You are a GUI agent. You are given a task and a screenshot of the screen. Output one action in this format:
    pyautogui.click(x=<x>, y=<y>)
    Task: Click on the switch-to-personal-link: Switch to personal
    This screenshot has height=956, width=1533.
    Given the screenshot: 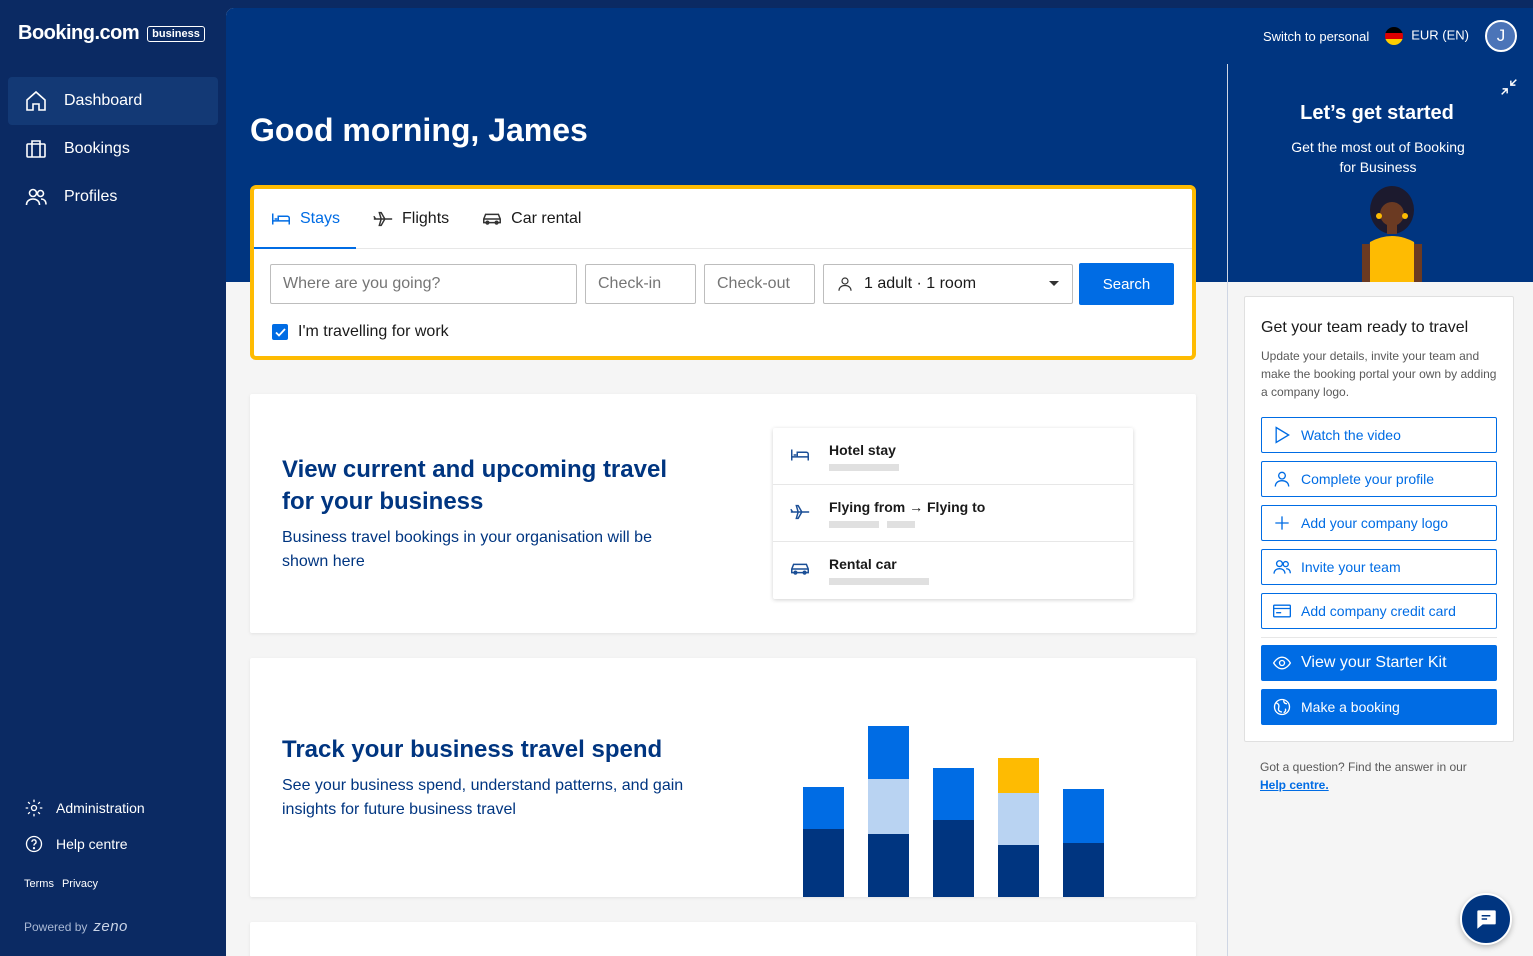 What is the action you would take?
    pyautogui.click(x=1316, y=36)
    